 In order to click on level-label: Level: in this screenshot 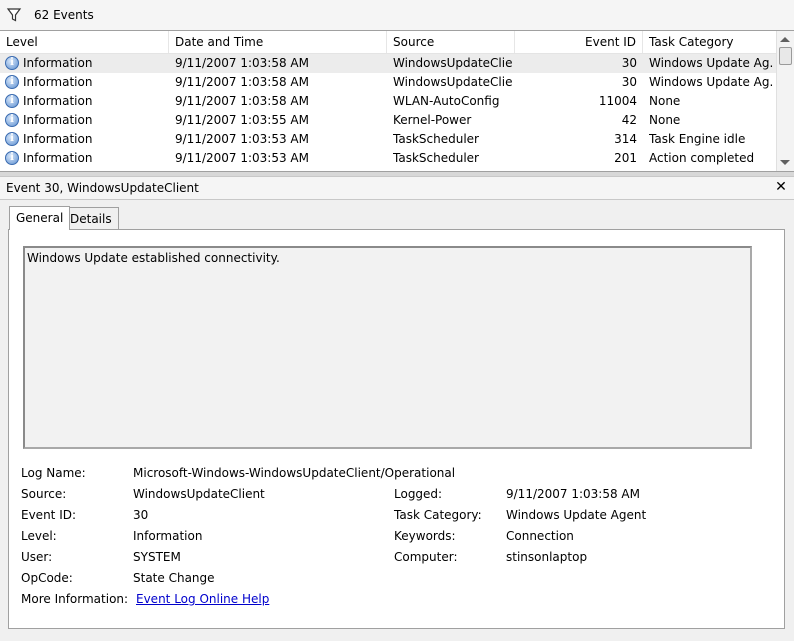, I will do `click(39, 536)`.